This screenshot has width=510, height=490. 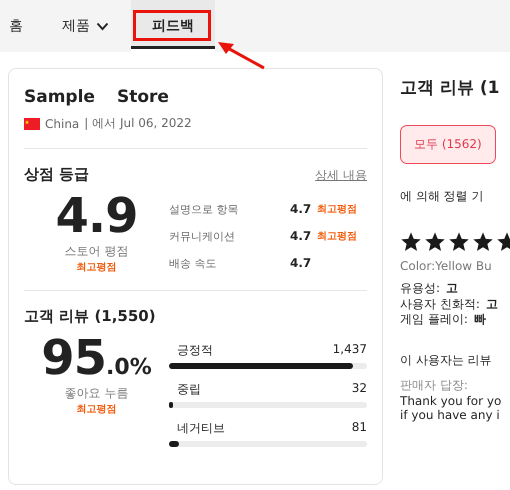 What do you see at coordinates (57, 174) in the screenshot?
I see `section-title: 상점 등급` at bounding box center [57, 174].